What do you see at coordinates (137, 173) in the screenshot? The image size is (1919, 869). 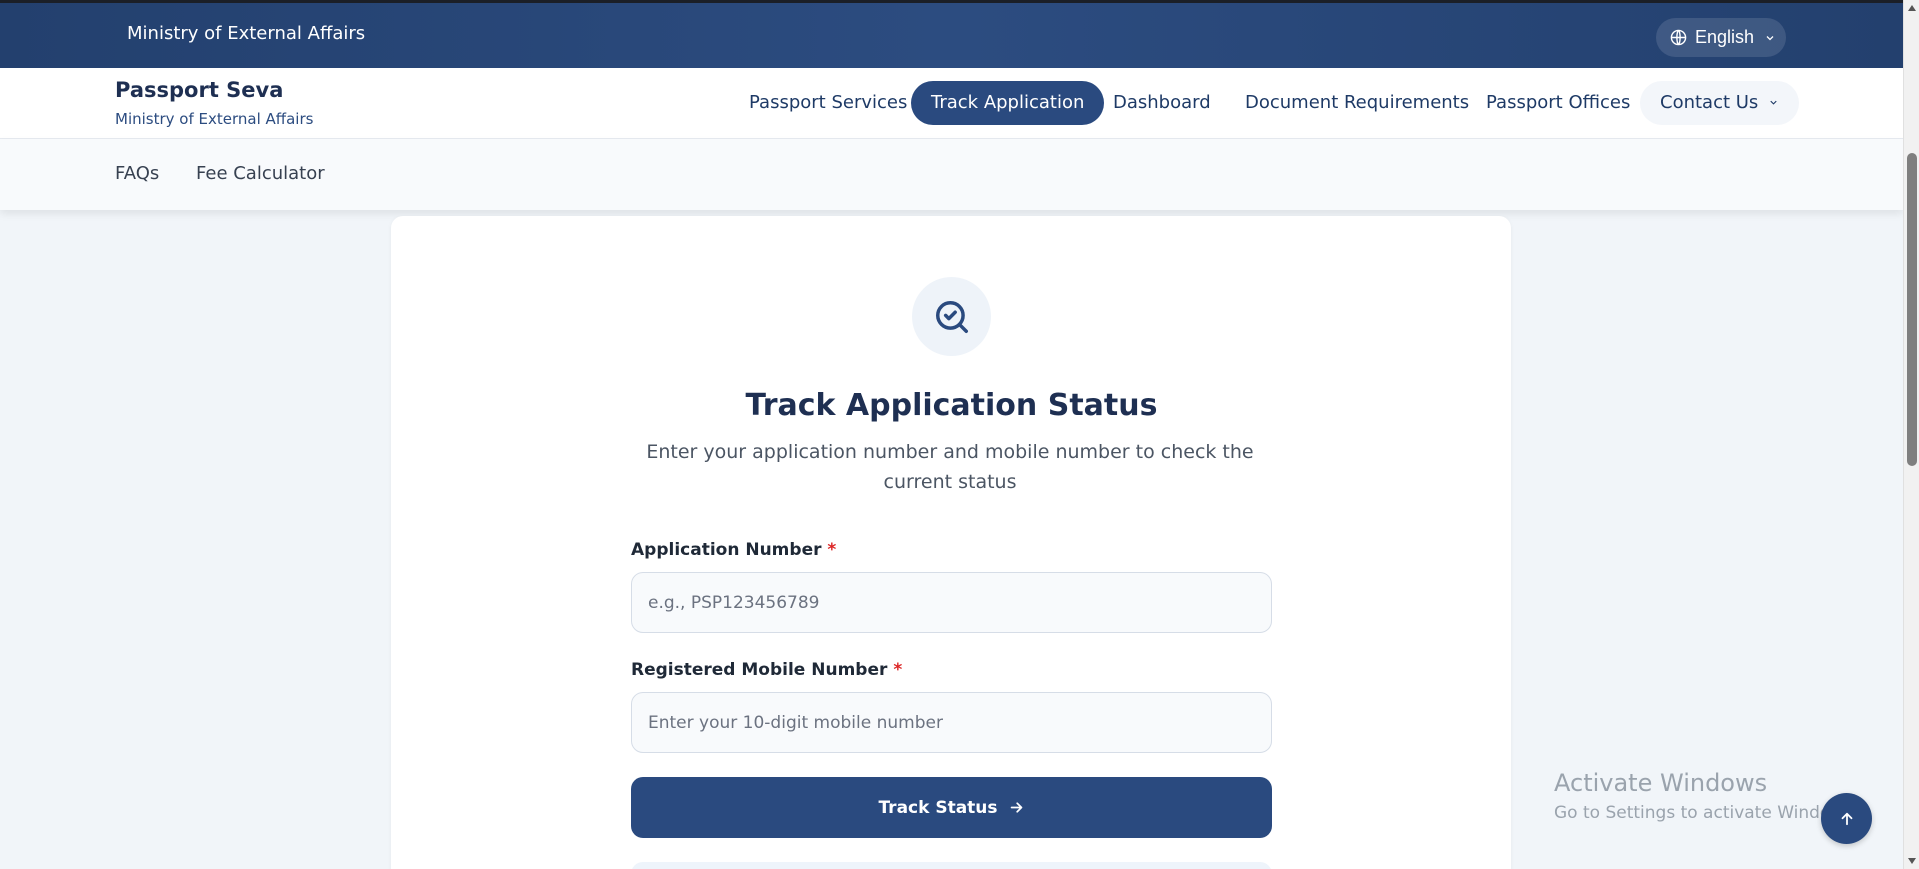 I see `subnav-faqs: FAQs` at bounding box center [137, 173].